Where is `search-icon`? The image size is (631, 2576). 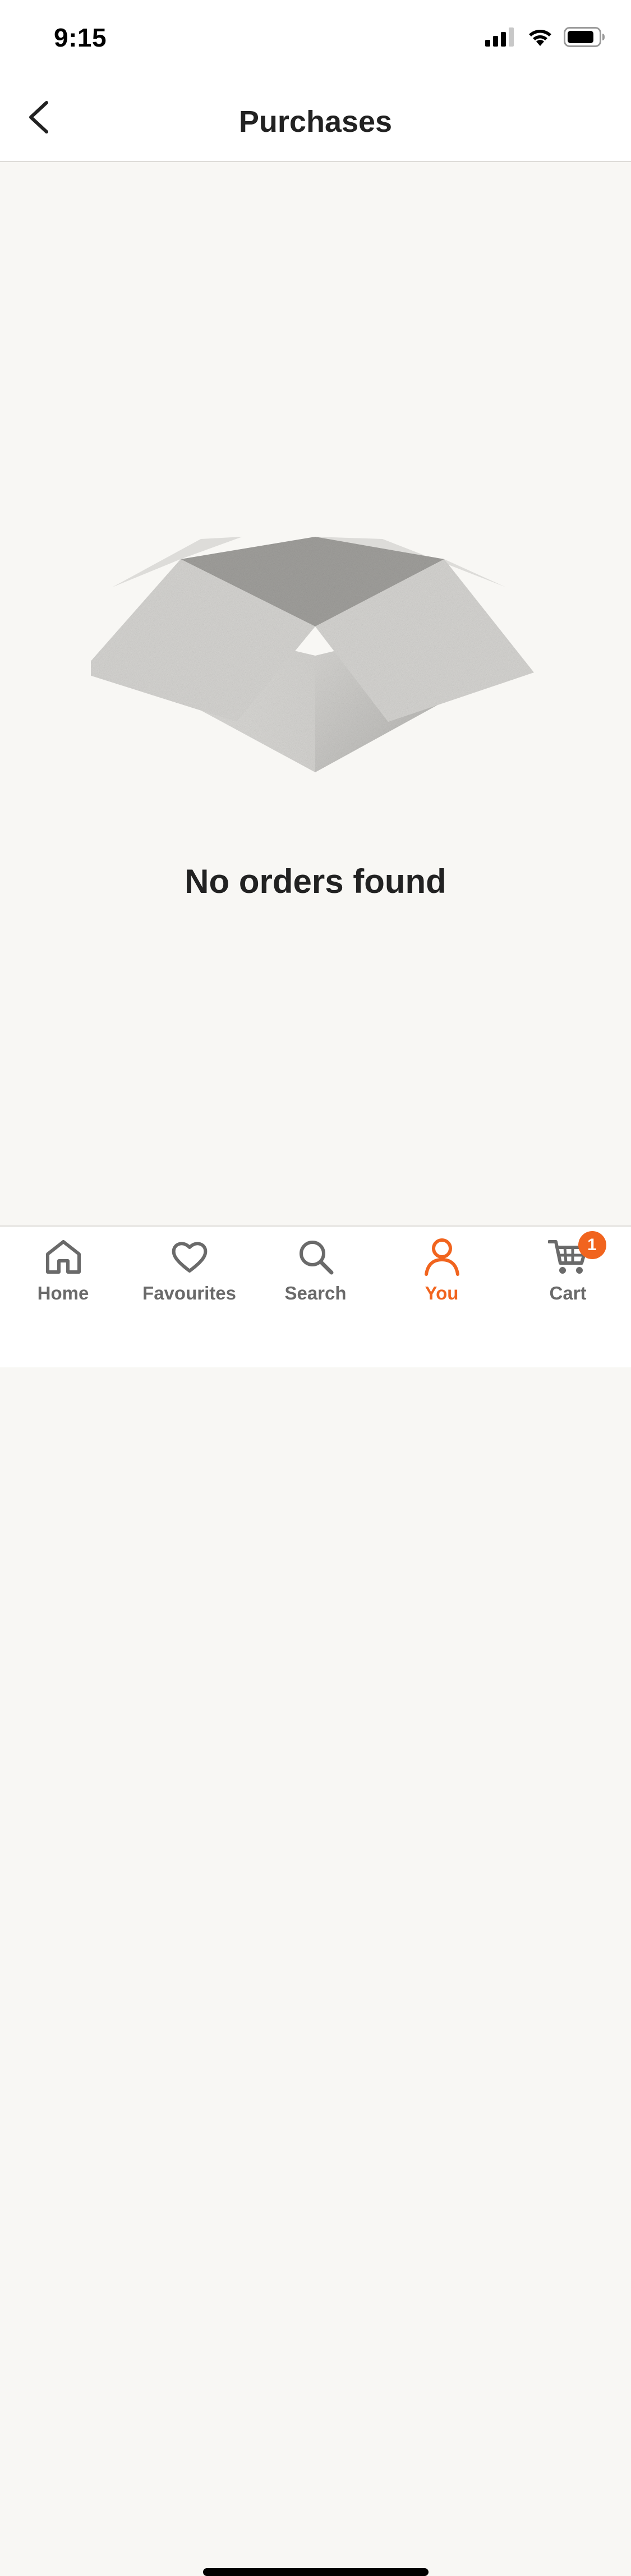
search-icon is located at coordinates (315, 1256).